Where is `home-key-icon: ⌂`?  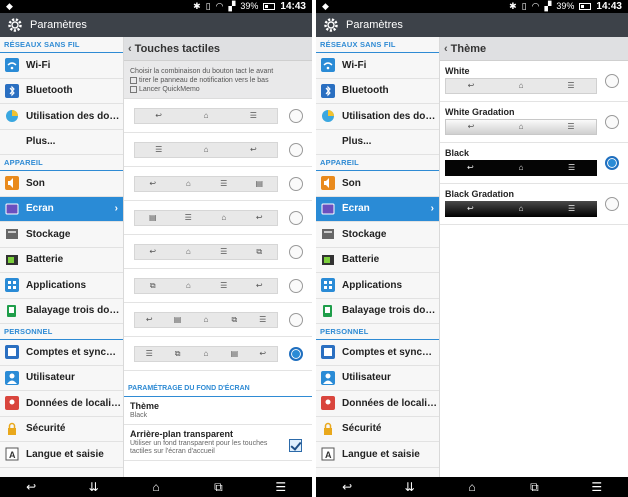 home-key-icon: ⌂ is located at coordinates (224, 217).